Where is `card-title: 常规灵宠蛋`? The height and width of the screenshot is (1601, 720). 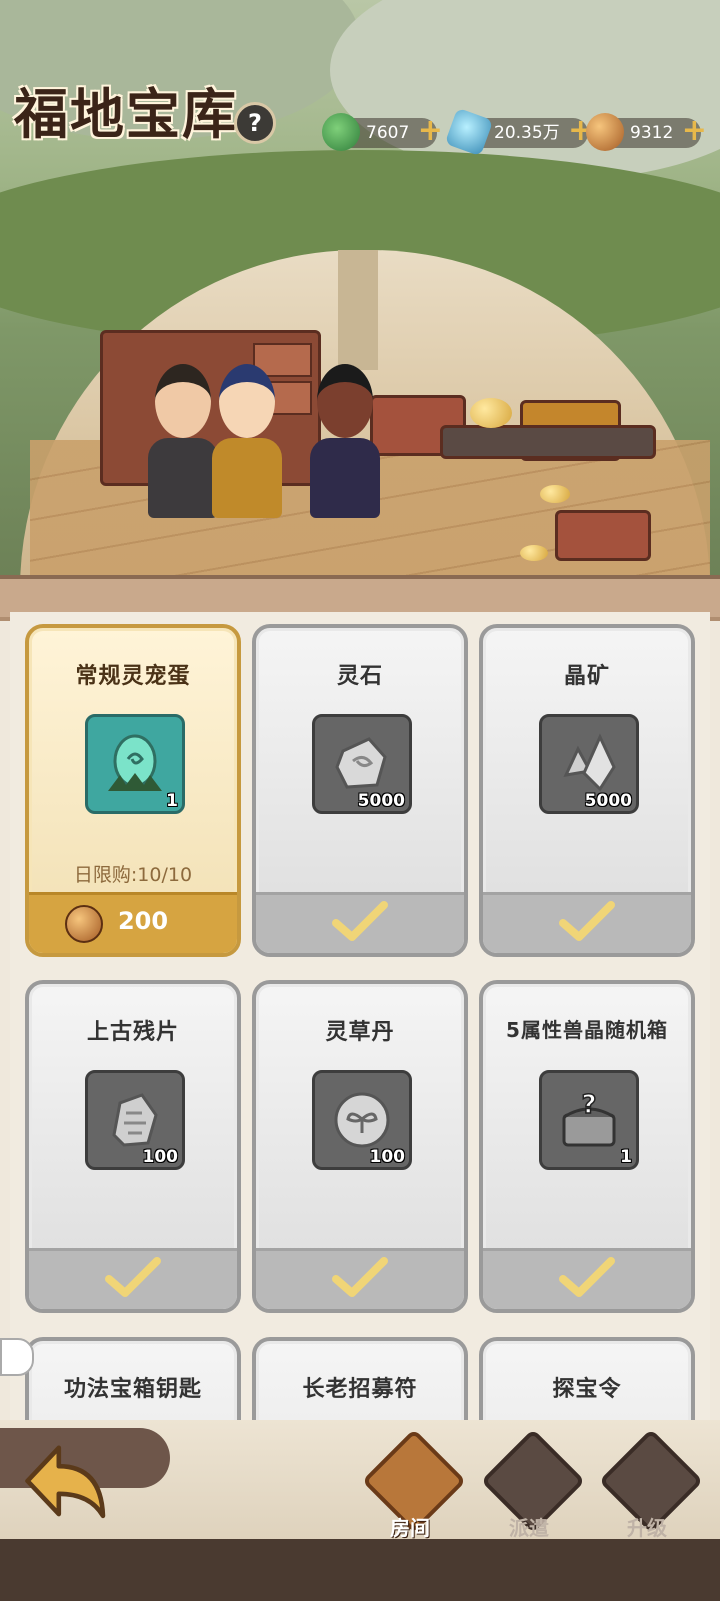 card-title: 常规灵宠蛋 is located at coordinates (133, 676).